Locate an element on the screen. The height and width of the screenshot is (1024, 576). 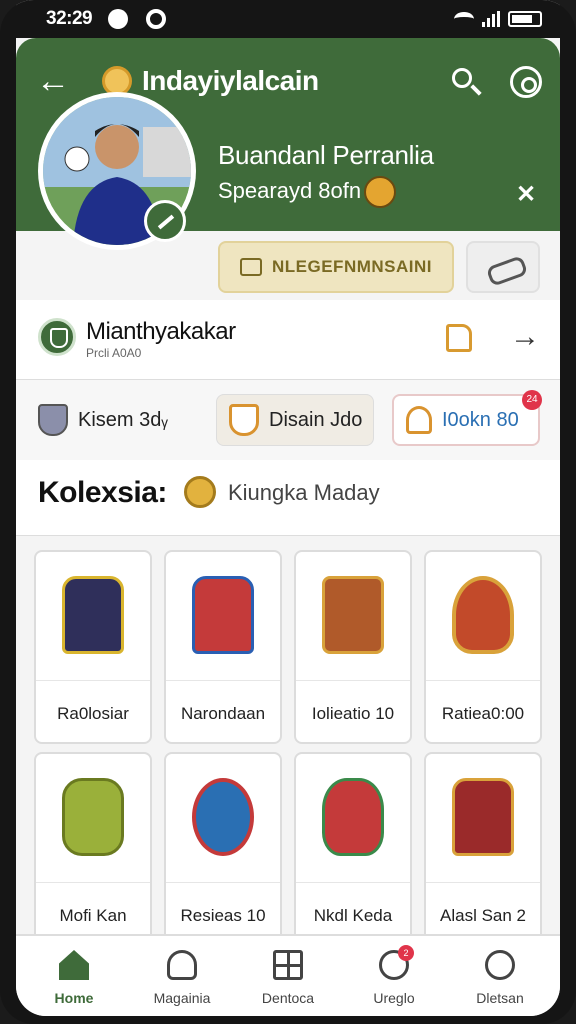
follow-button: NLEGEFNMNSAINI is located at coordinates (336, 267).